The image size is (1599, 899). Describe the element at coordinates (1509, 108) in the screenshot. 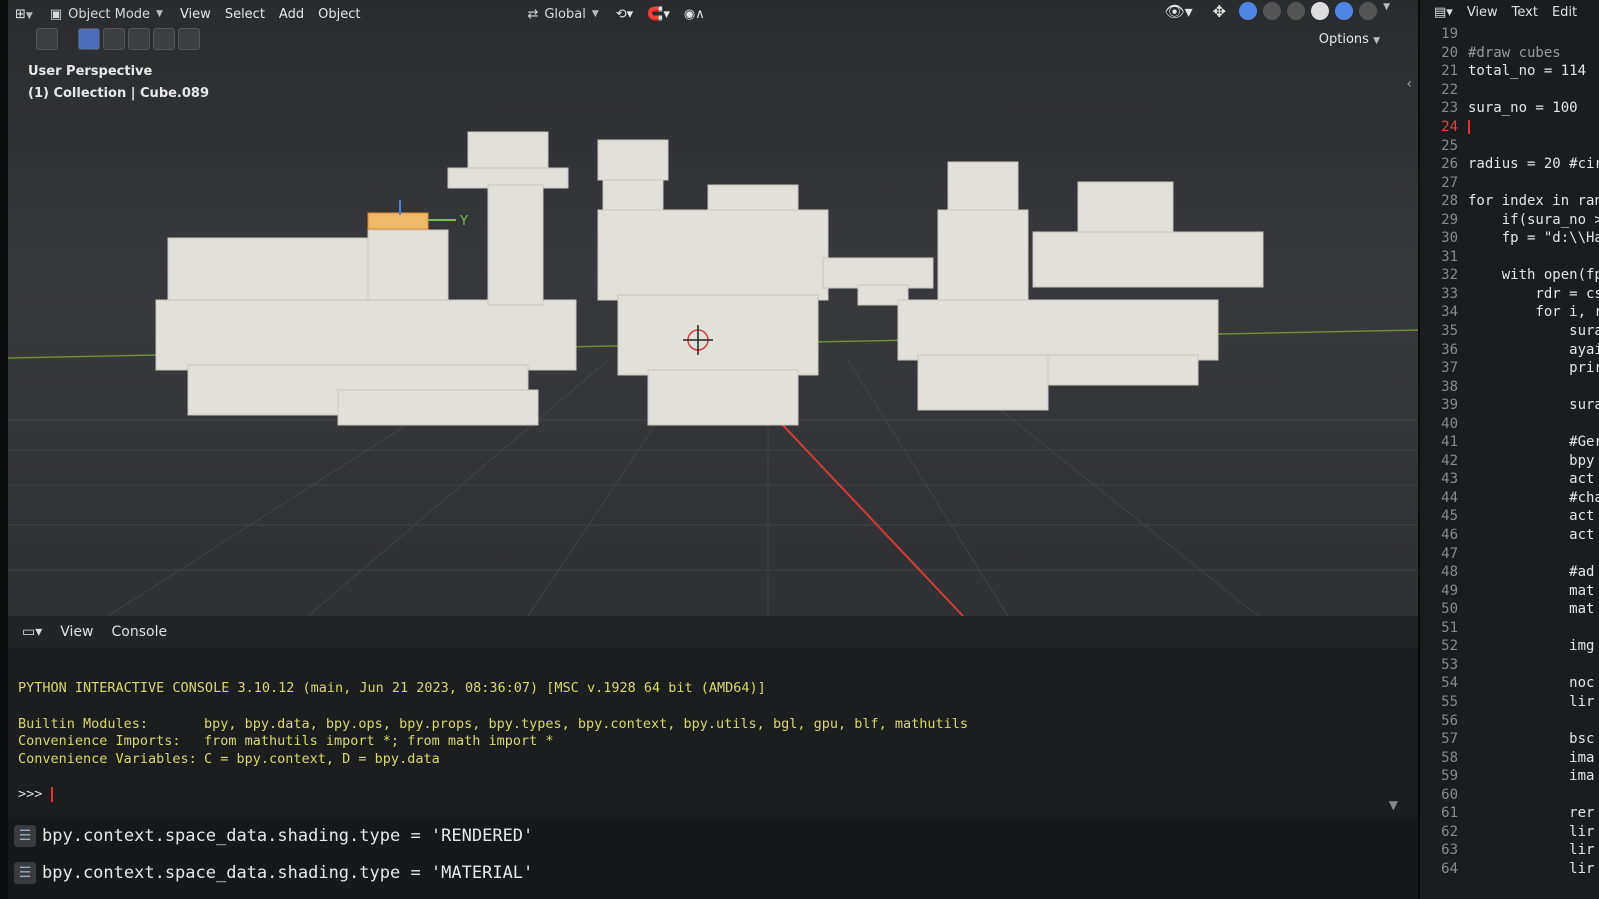

I see `code-line: 23 sura_no = 100` at that location.